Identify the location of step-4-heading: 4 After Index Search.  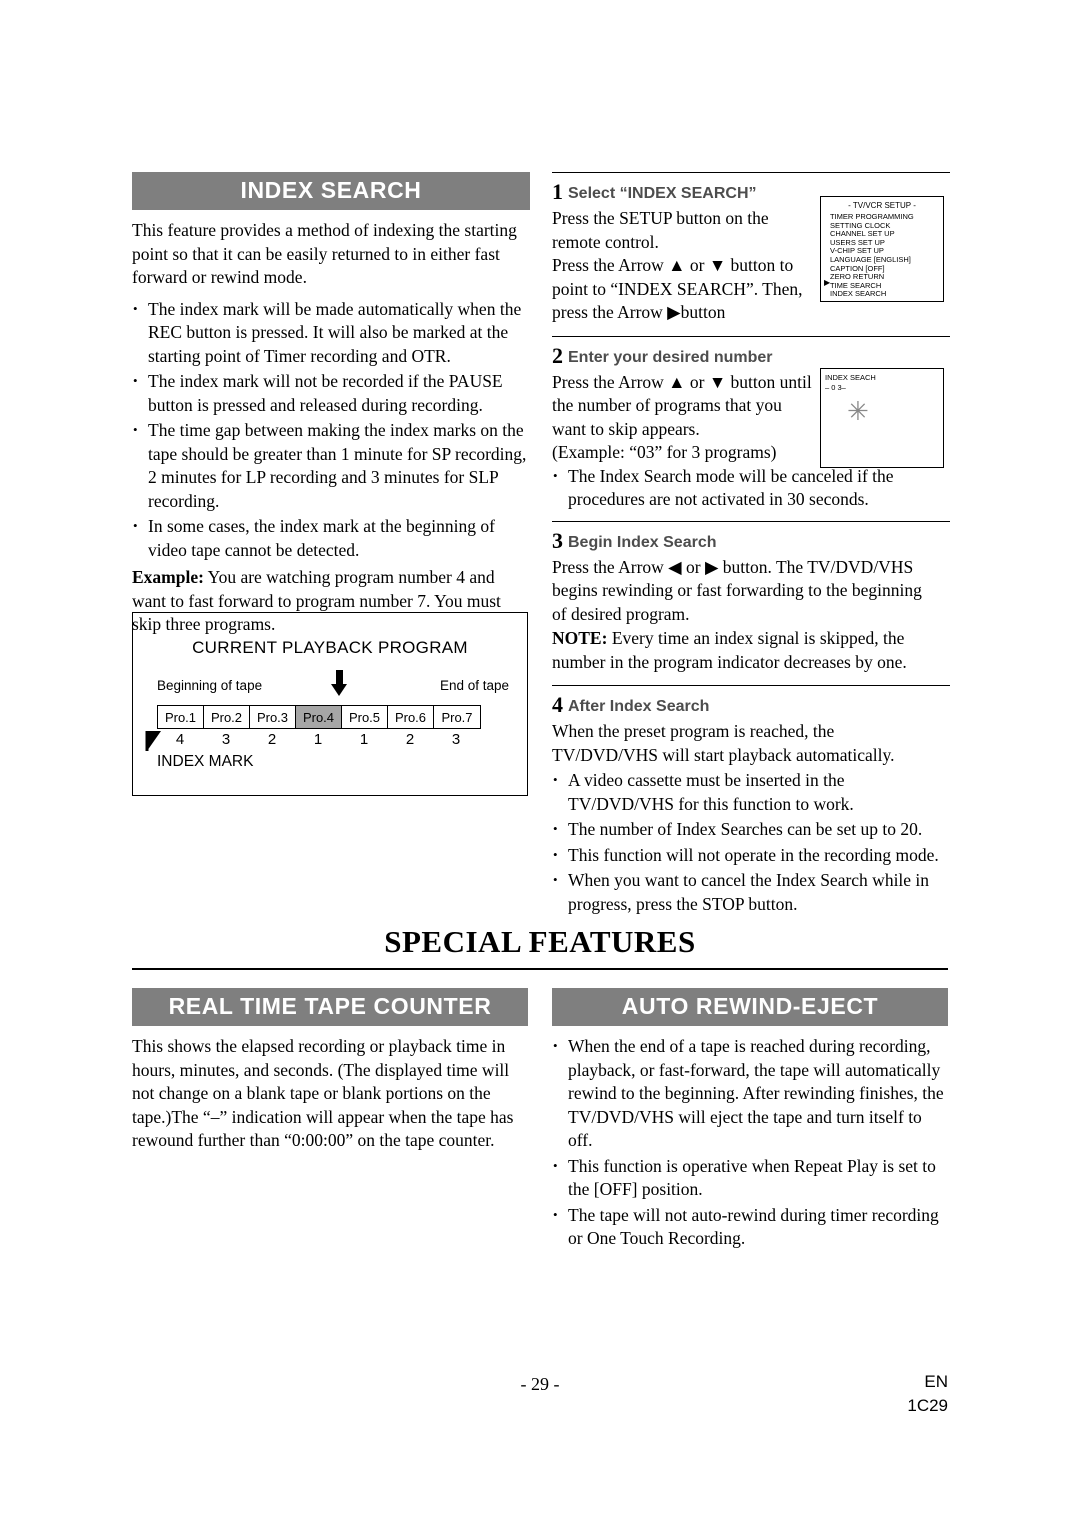
(751, 703).